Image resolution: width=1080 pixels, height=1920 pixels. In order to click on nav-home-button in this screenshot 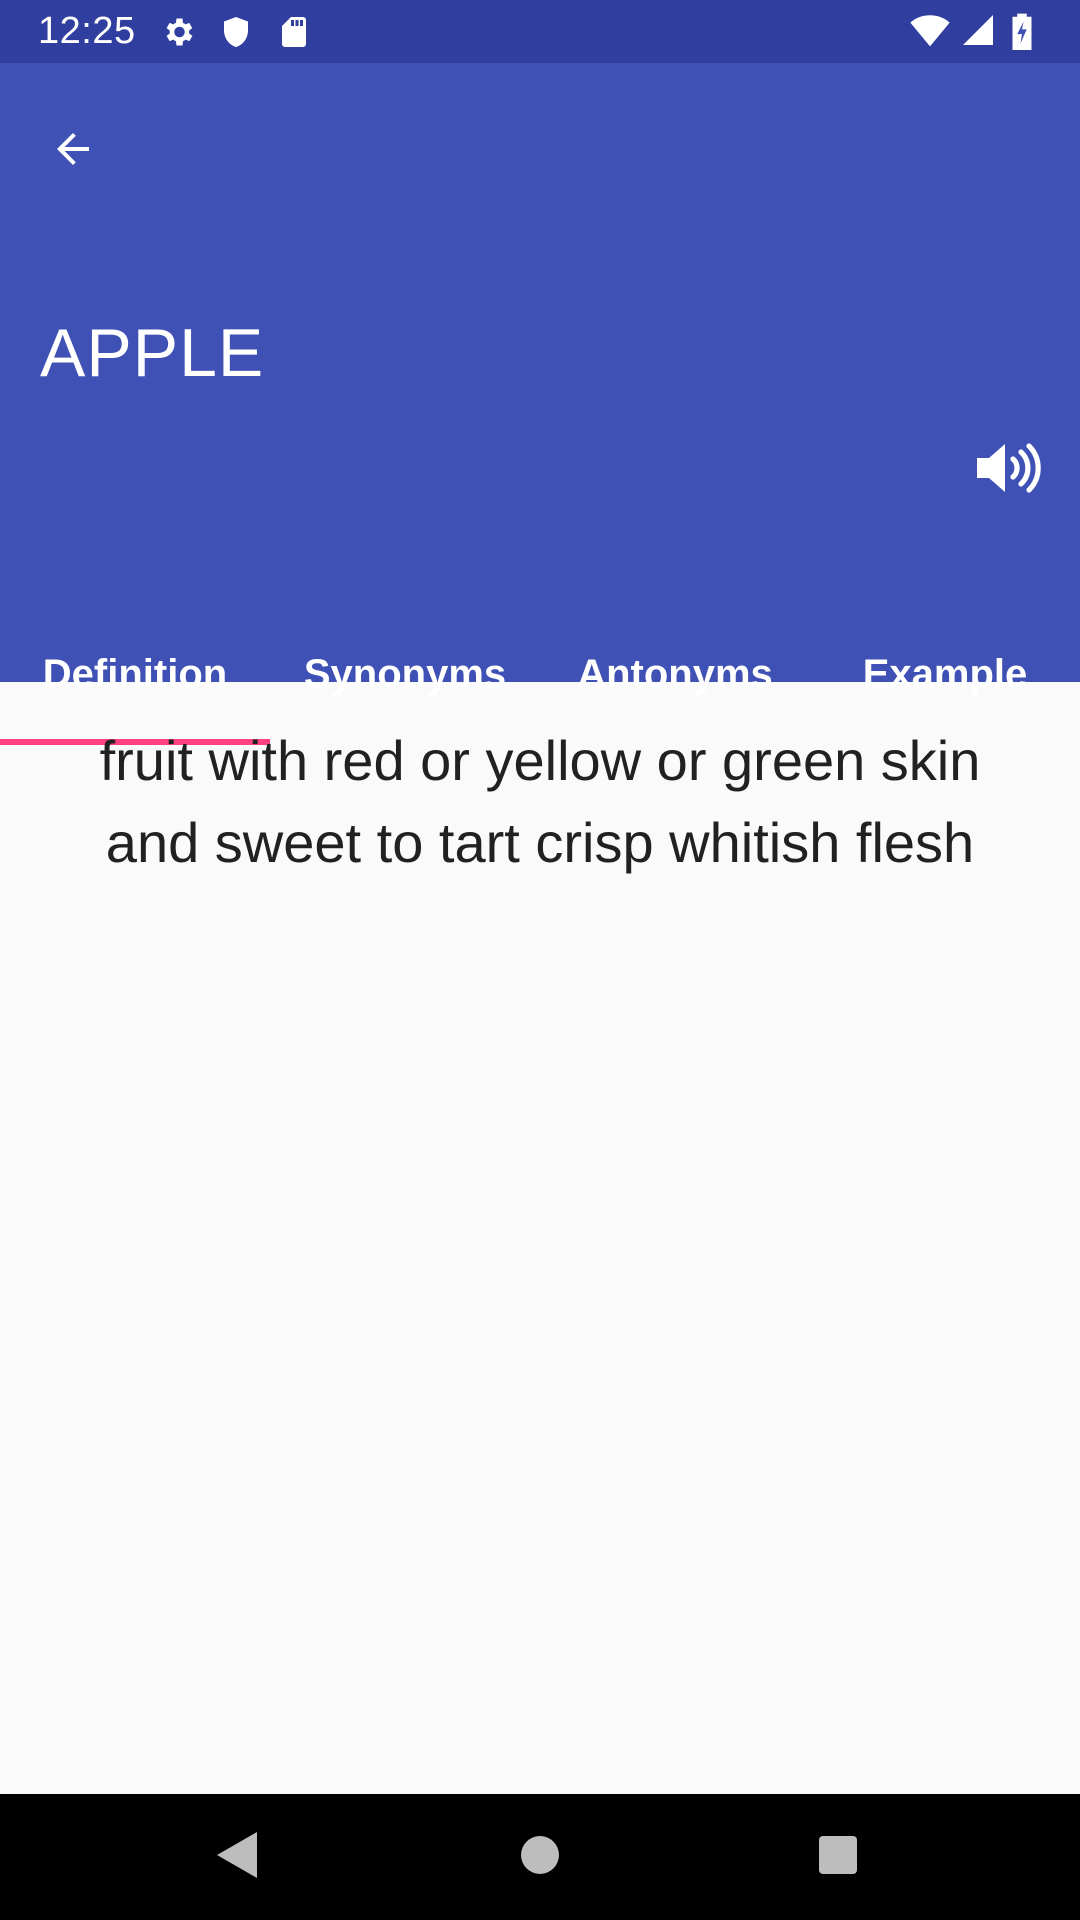, I will do `click(540, 1857)`.